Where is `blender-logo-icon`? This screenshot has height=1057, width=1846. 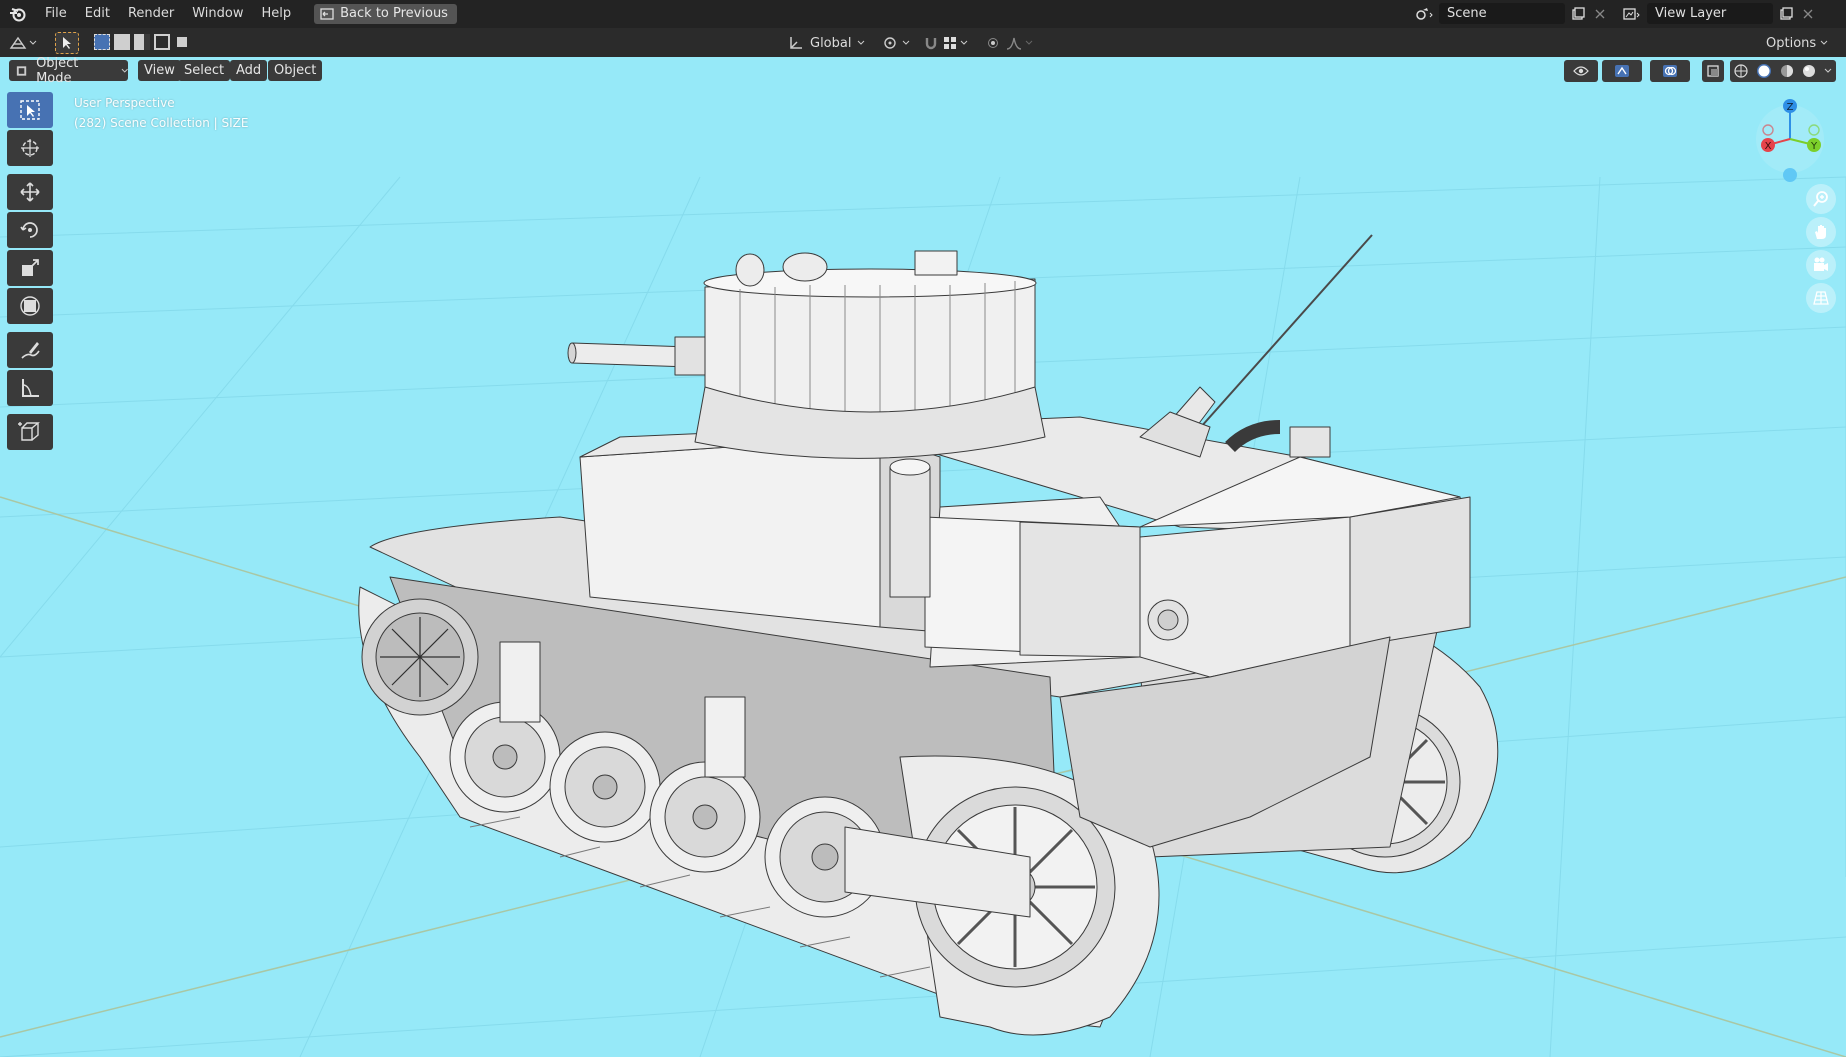 blender-logo-icon is located at coordinates (18, 14).